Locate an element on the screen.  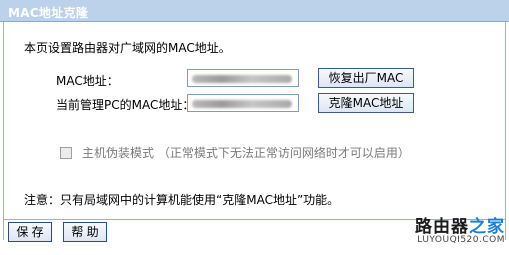
host-spoof-checkbox is located at coordinates (66, 152).